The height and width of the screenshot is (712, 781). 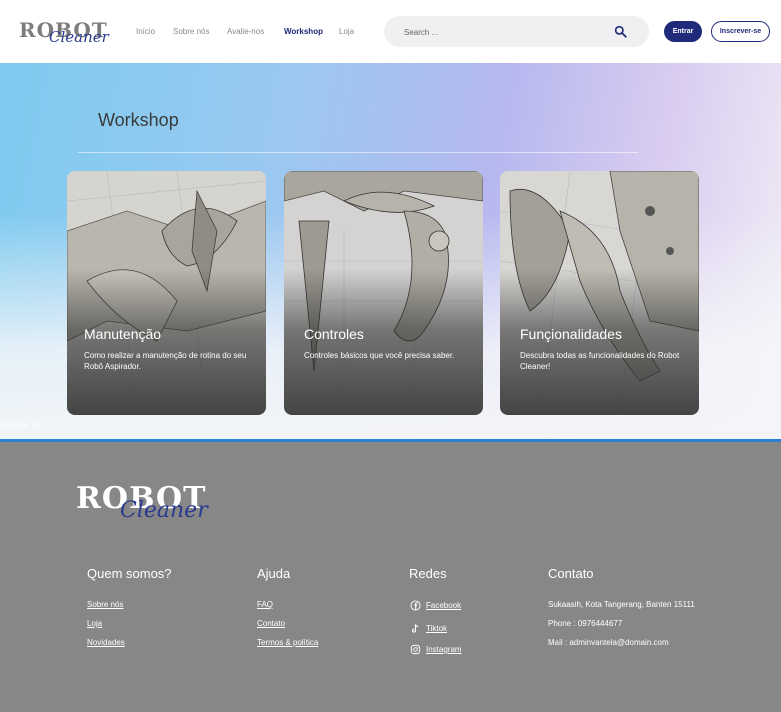 What do you see at coordinates (138, 120) in the screenshot?
I see `section-title: Workshop` at bounding box center [138, 120].